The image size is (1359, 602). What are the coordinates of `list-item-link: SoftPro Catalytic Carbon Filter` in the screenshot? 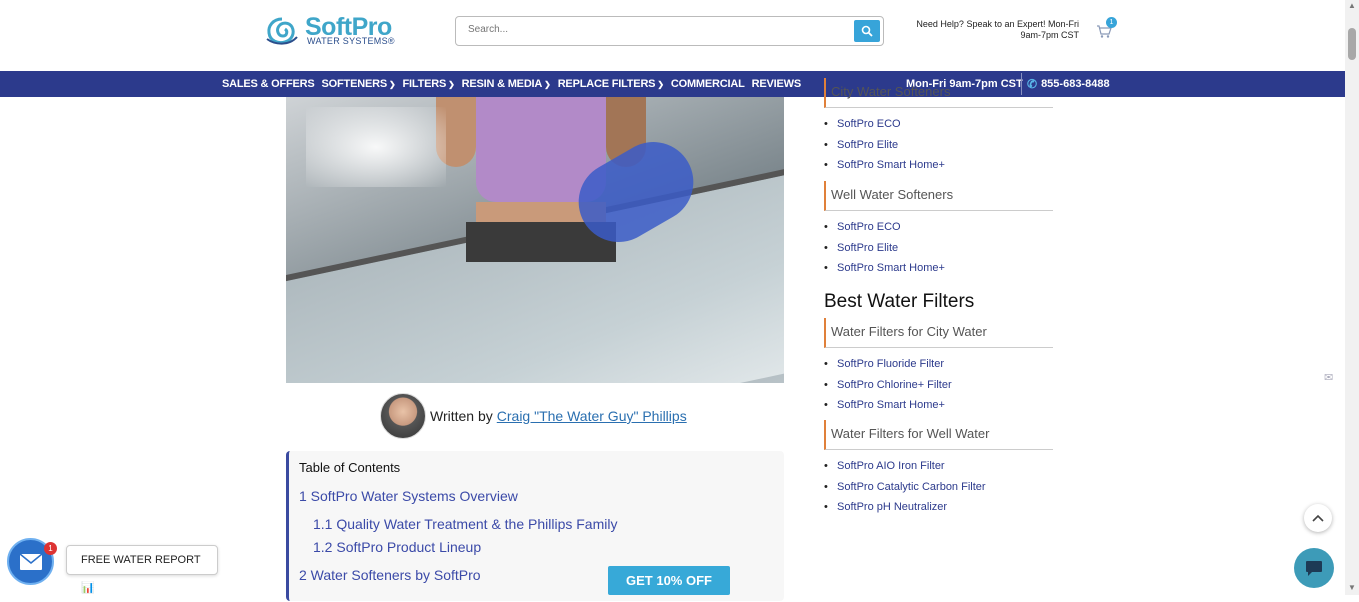 It's located at (911, 487).